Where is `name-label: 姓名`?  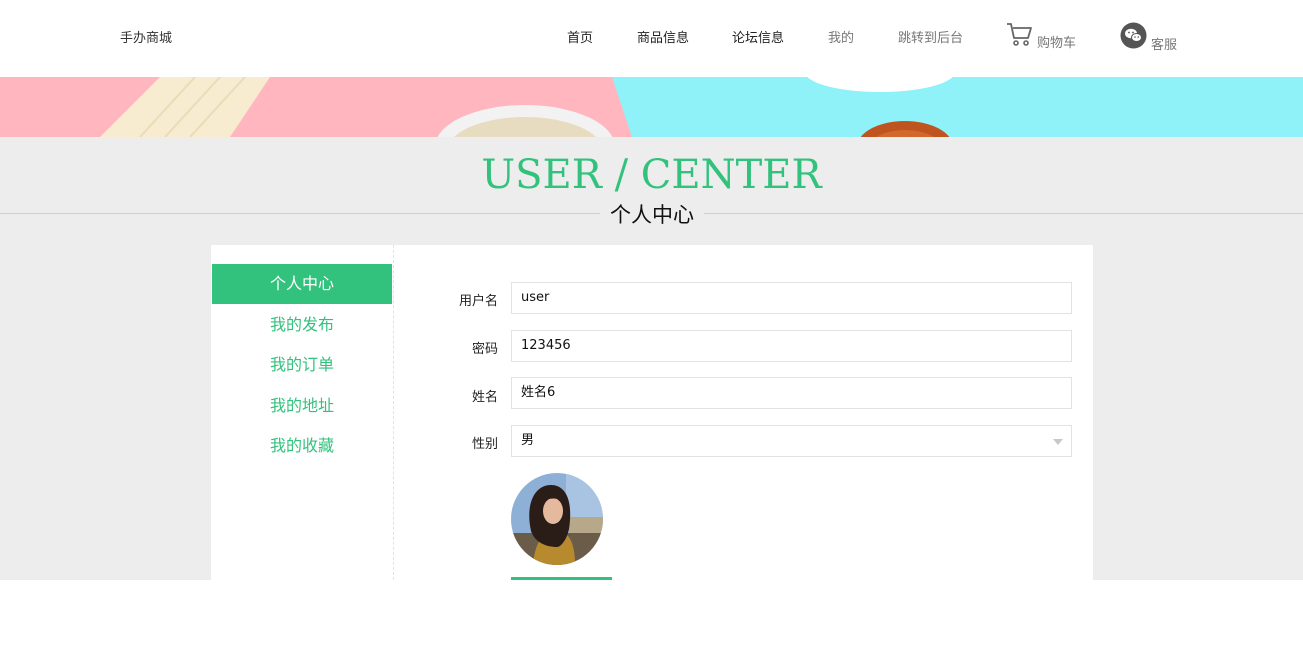 name-label: 姓名 is located at coordinates (484, 397).